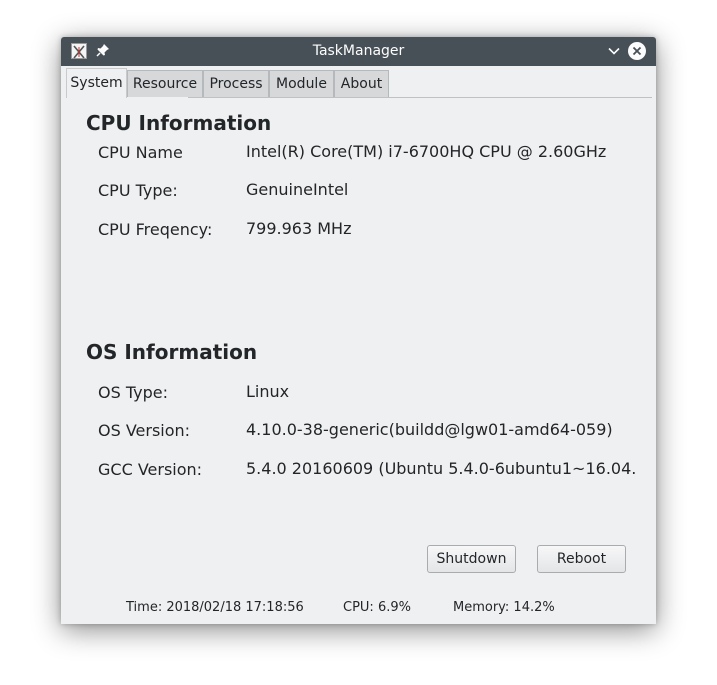  Describe the element at coordinates (377, 607) in the screenshot. I see `status-cpu: CPU: 6.9%` at that location.